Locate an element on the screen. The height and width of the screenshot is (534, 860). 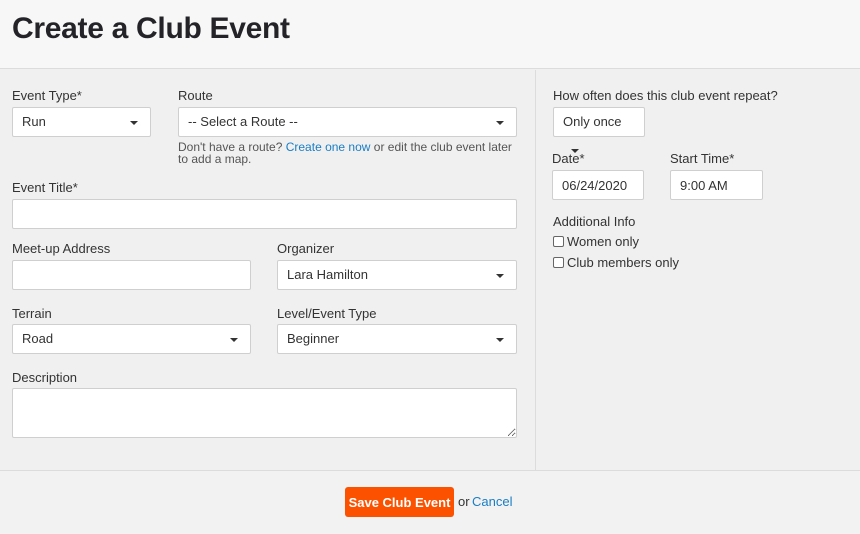
club-members-only-option: Club members only is located at coordinates (616, 262).